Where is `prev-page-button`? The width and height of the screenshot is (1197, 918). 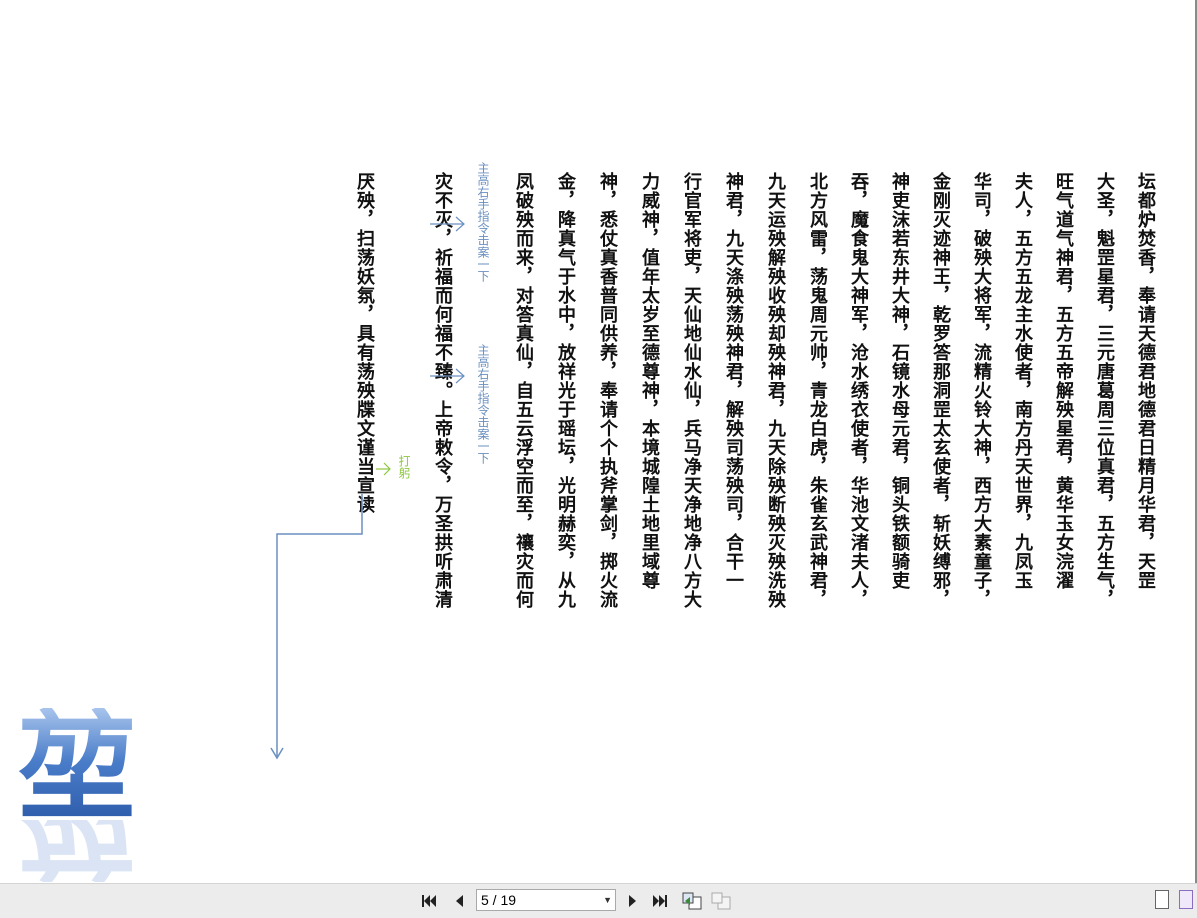
prev-page-button is located at coordinates (459, 901).